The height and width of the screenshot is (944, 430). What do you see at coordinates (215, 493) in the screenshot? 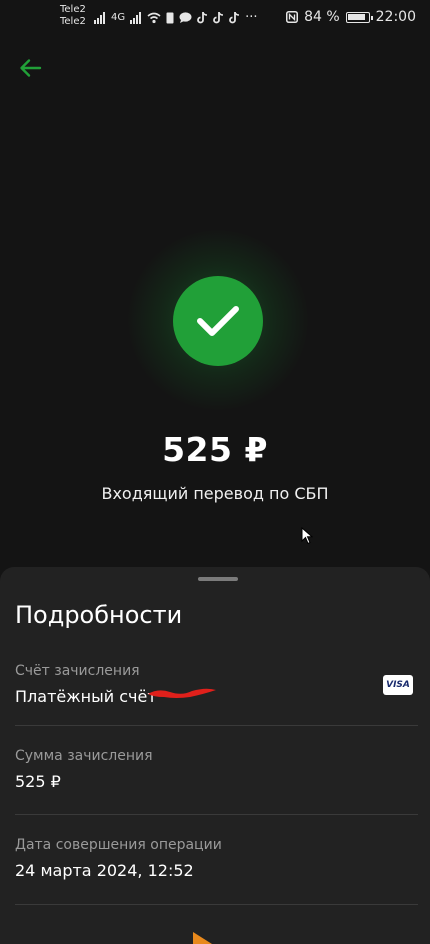
I see `transfer-description: Входящий перевод по СБП` at bounding box center [215, 493].